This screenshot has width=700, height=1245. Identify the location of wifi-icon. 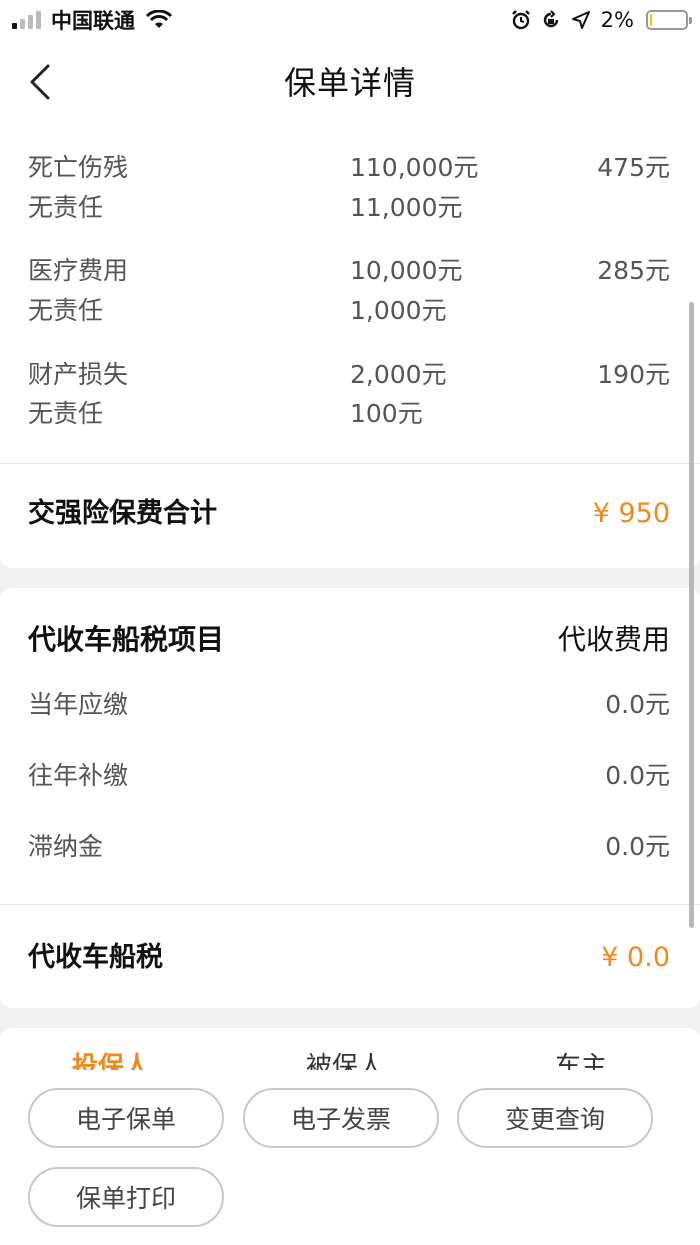
(159, 19).